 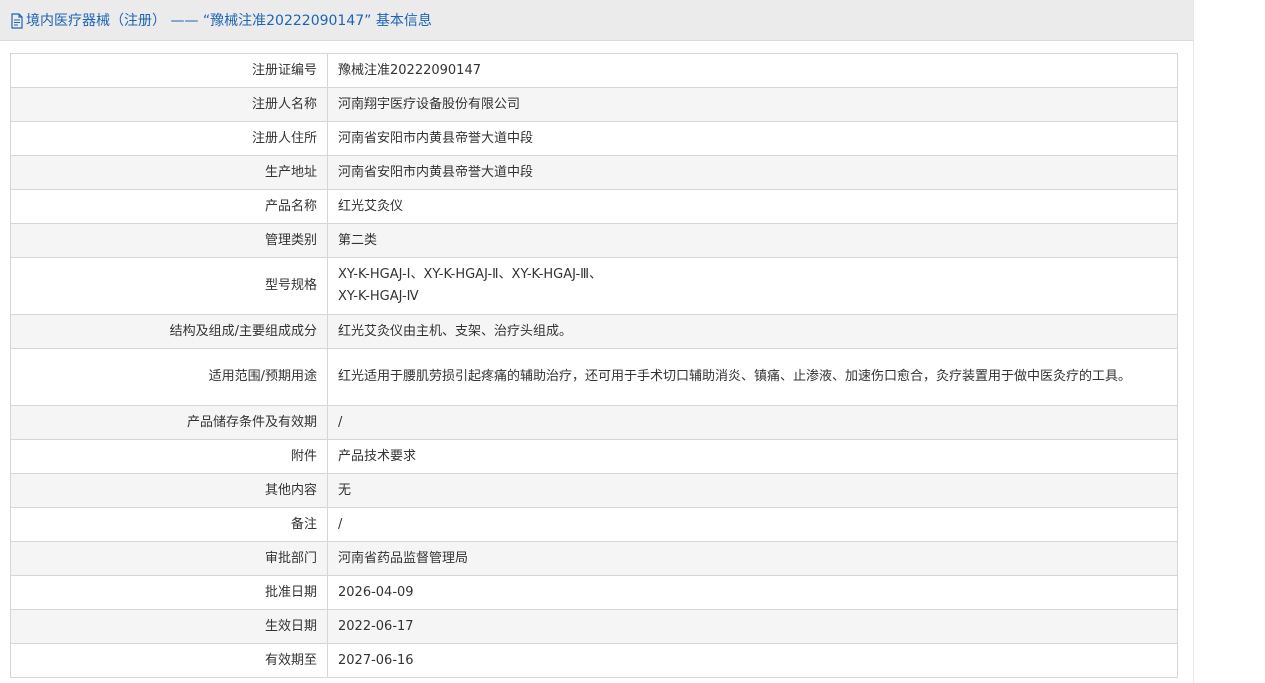 What do you see at coordinates (169, 104) in the screenshot?
I see `row-label: 注册人名称` at bounding box center [169, 104].